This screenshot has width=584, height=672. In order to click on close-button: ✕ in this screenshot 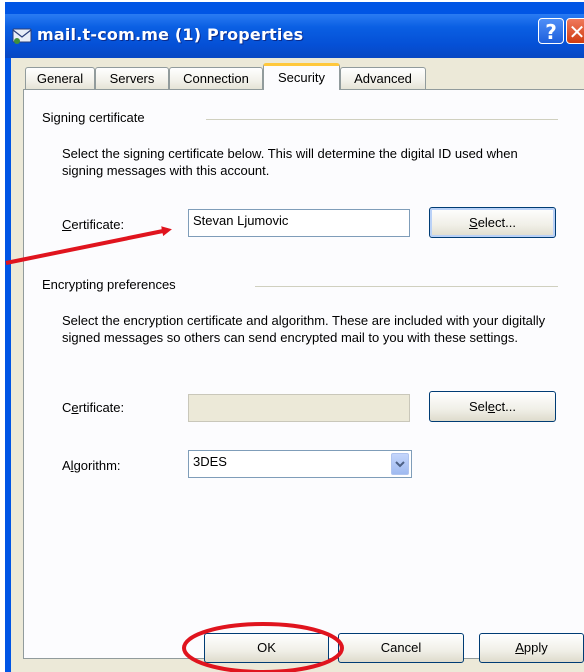, I will do `click(575, 31)`.